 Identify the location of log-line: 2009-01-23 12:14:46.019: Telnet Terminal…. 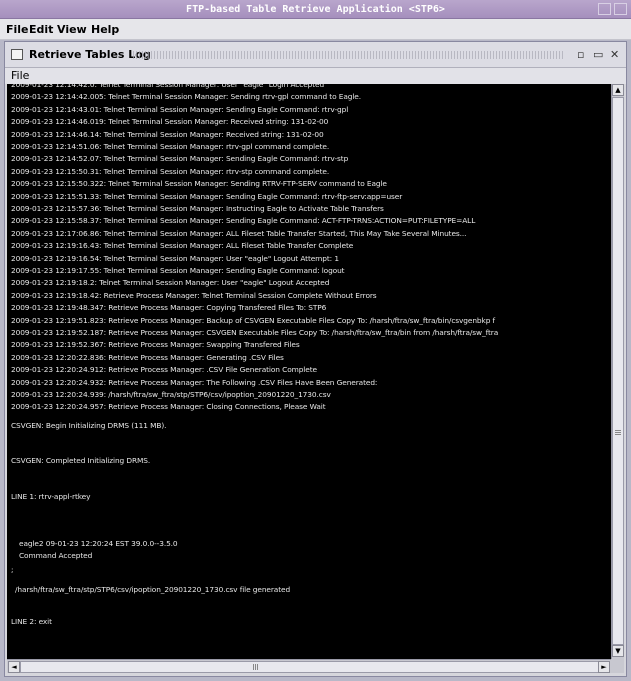
(170, 122).